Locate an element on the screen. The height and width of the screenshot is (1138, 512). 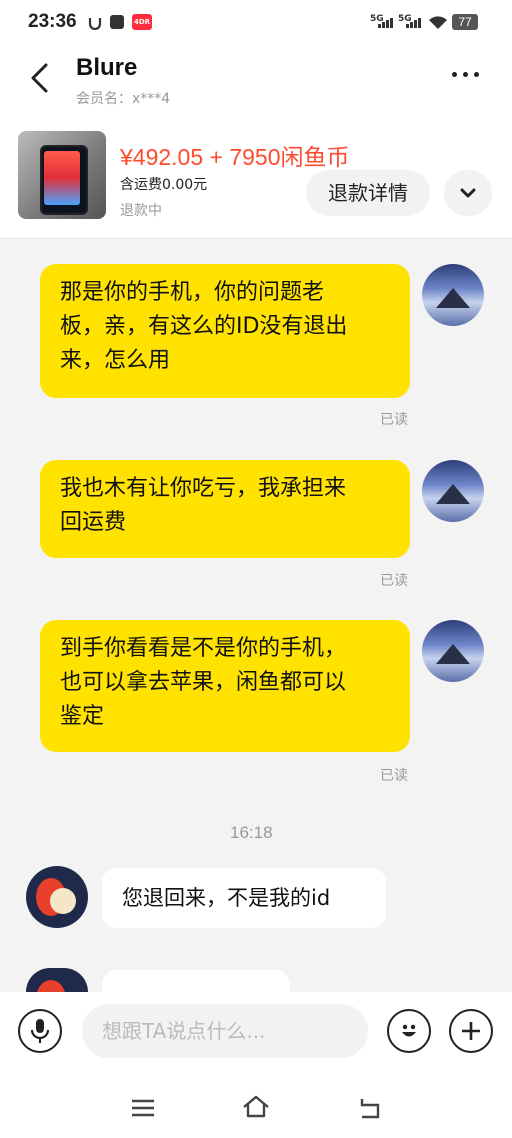
message-line: 那是你的手机，你的问题老 is located at coordinates (192, 292).